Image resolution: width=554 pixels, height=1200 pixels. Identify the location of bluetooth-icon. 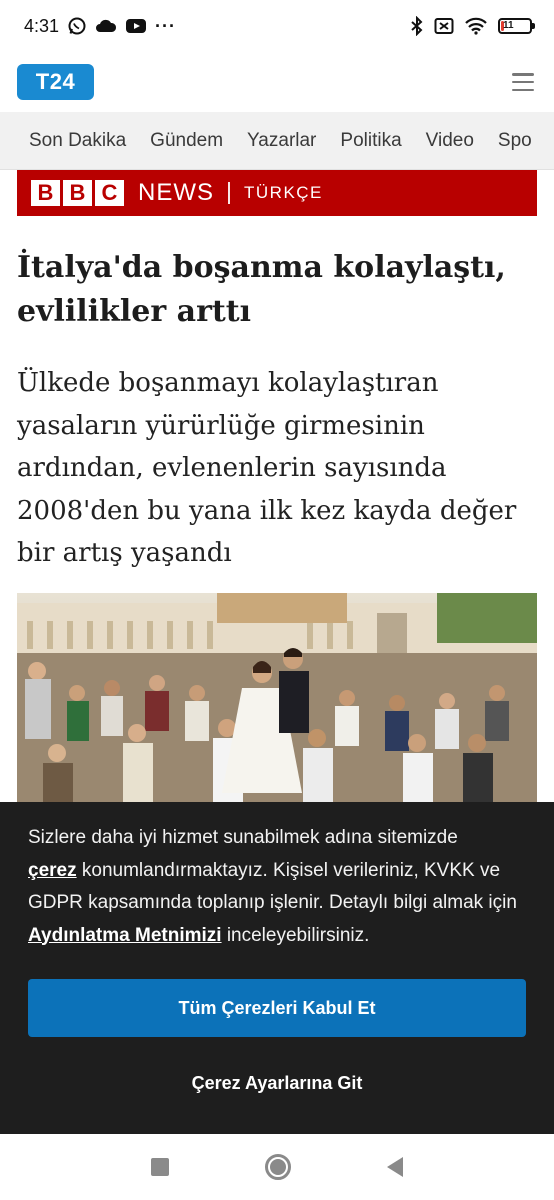
(417, 26).